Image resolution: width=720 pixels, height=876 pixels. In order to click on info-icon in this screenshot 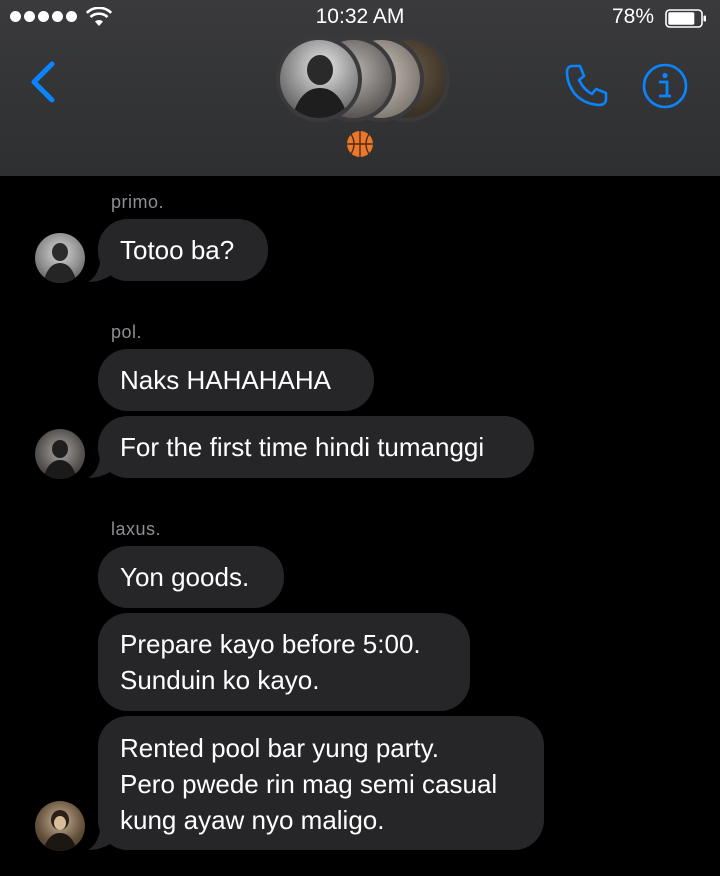, I will do `click(665, 86)`.